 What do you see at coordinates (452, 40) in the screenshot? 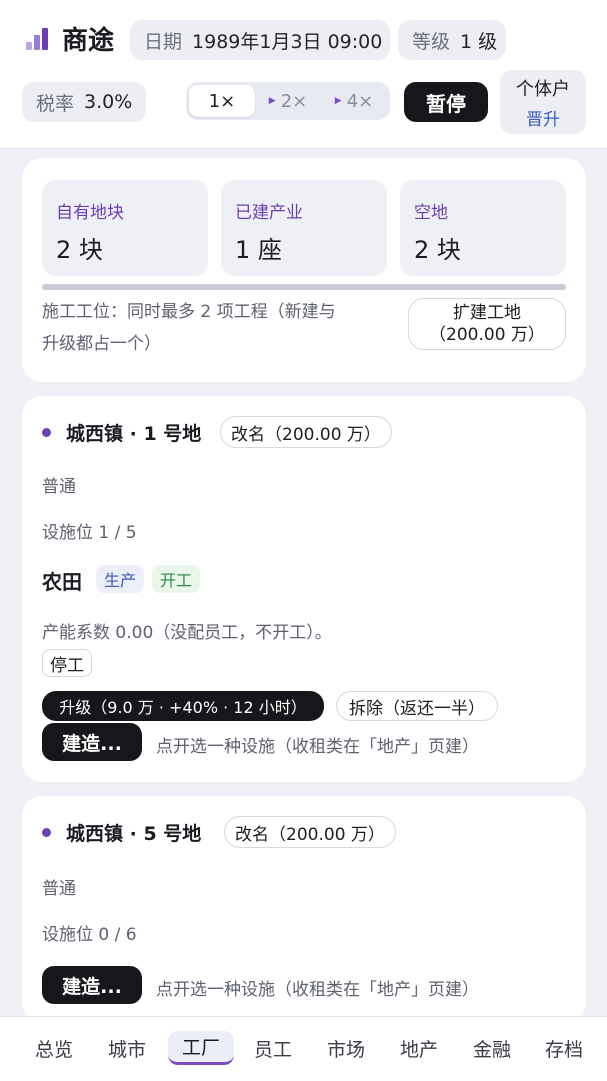
I see `level-chip: 等级 1 级` at bounding box center [452, 40].